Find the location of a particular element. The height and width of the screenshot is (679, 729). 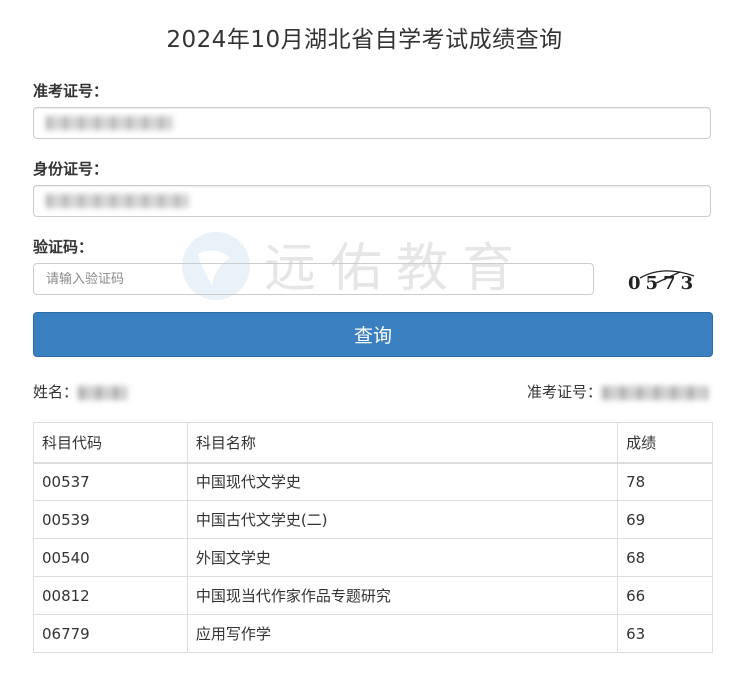

subject-score: 68 is located at coordinates (665, 557).